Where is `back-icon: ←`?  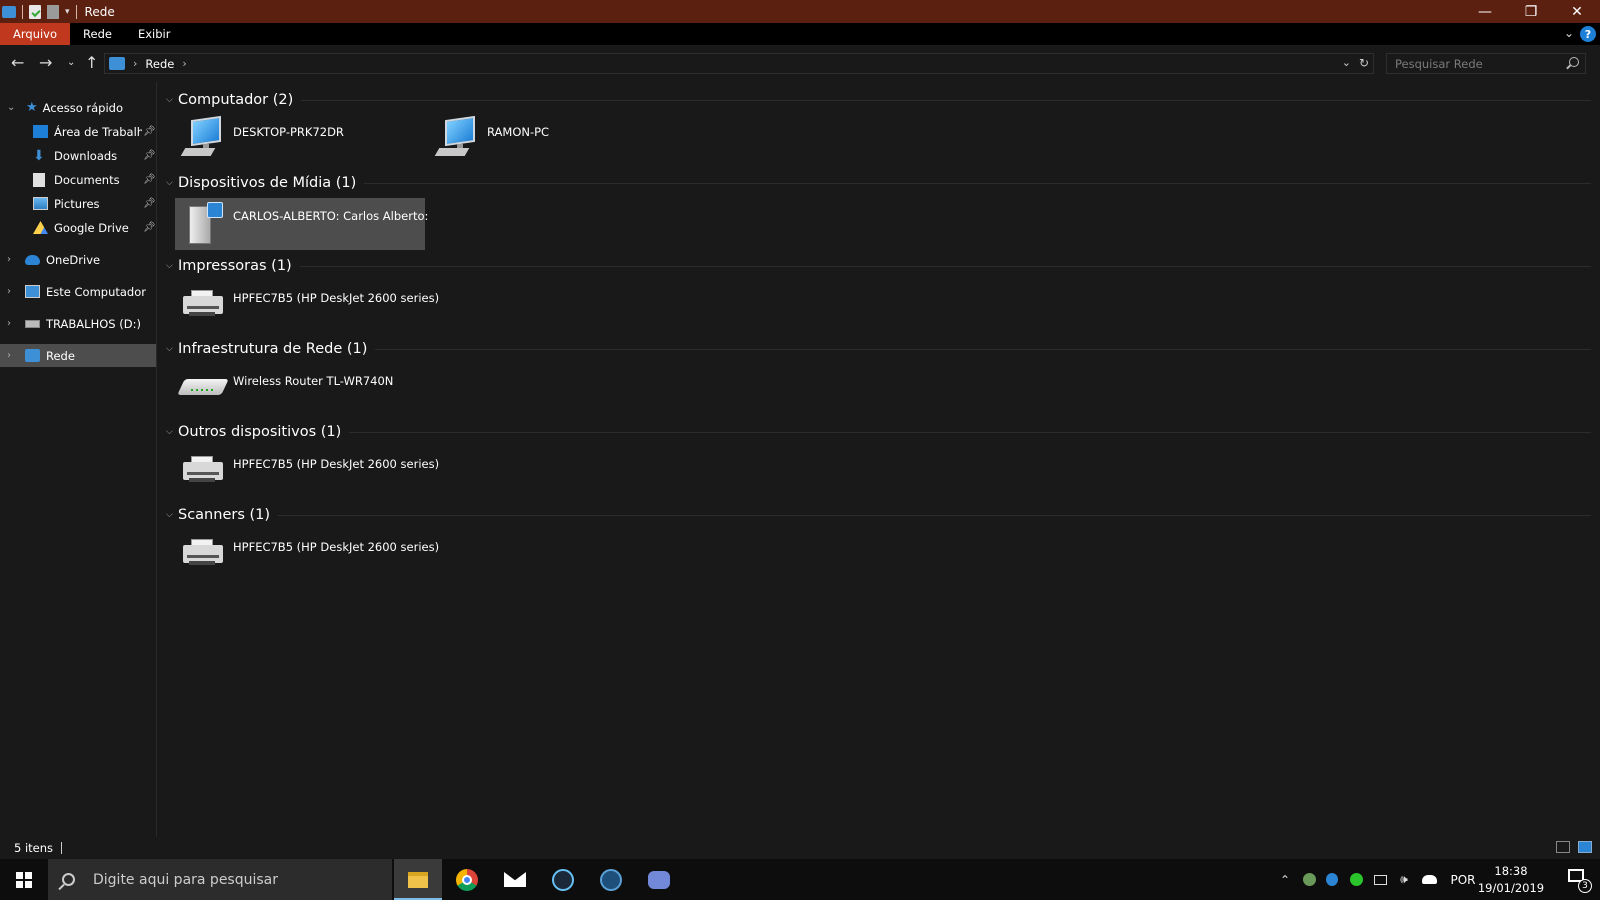 back-icon: ← is located at coordinates (17, 63).